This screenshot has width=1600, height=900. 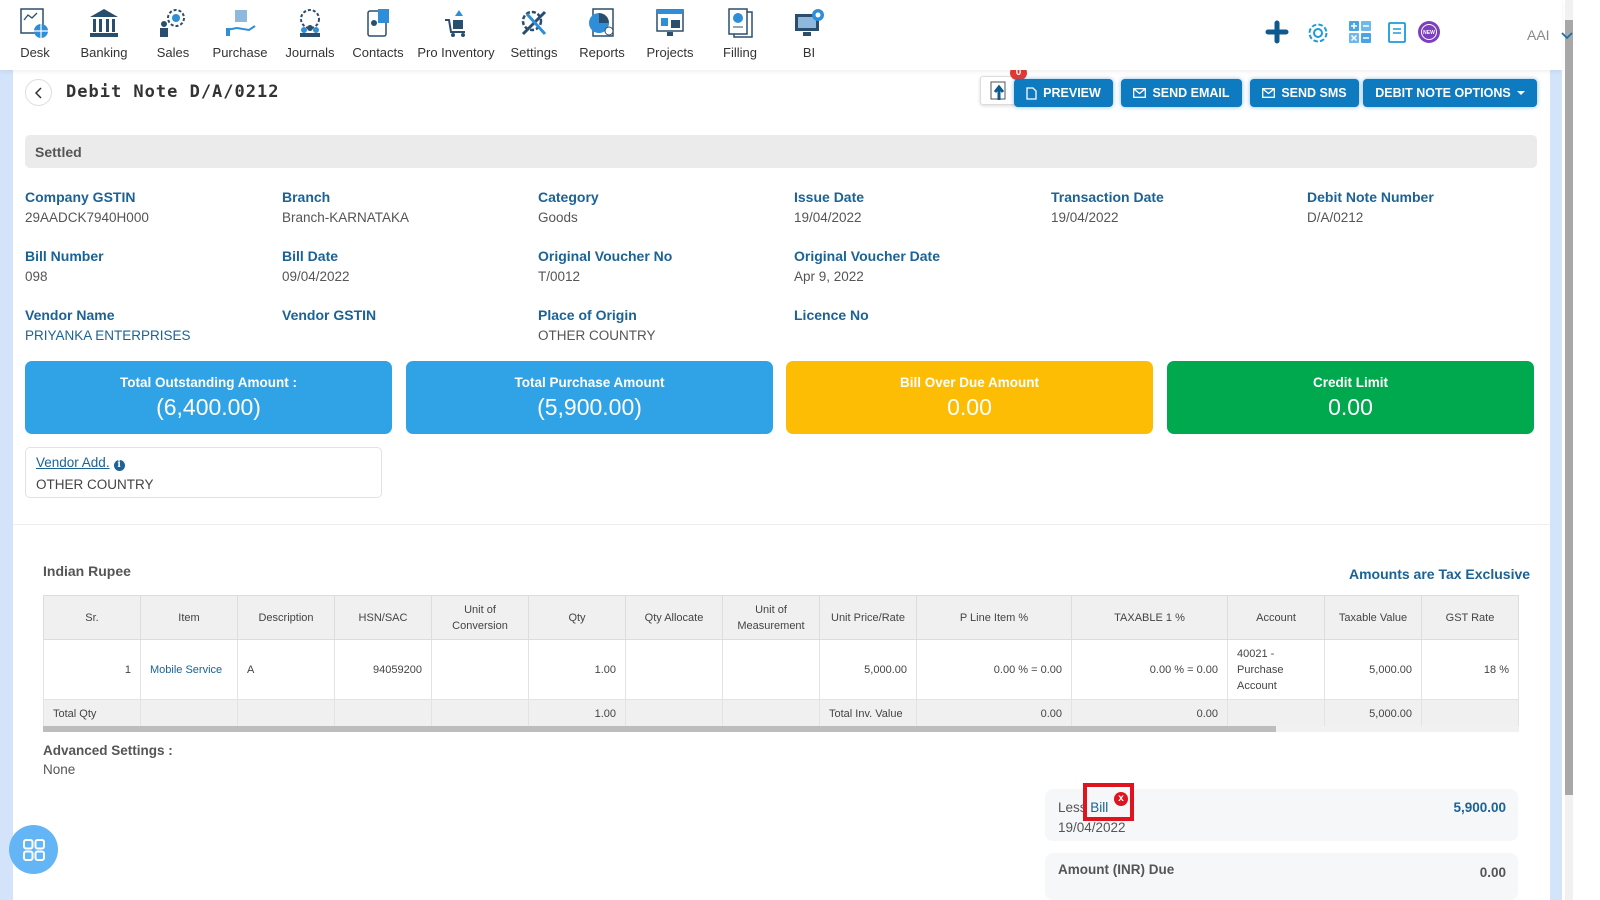 What do you see at coordinates (104, 23) in the screenshot?
I see `bank-icon` at bounding box center [104, 23].